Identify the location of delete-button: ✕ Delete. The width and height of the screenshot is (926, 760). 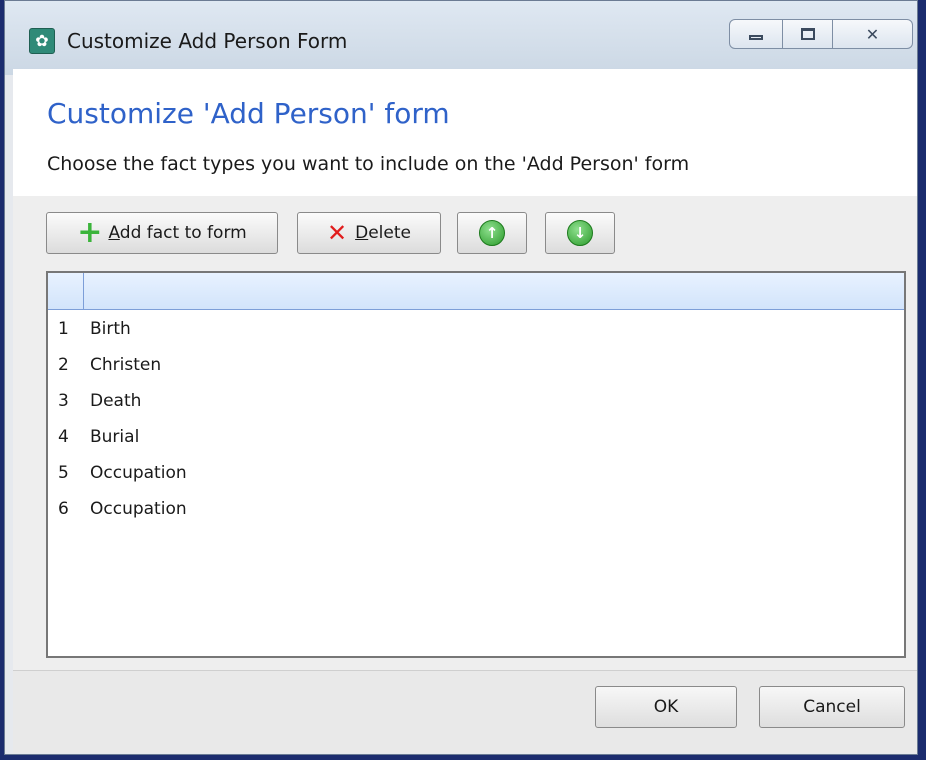
(369, 233).